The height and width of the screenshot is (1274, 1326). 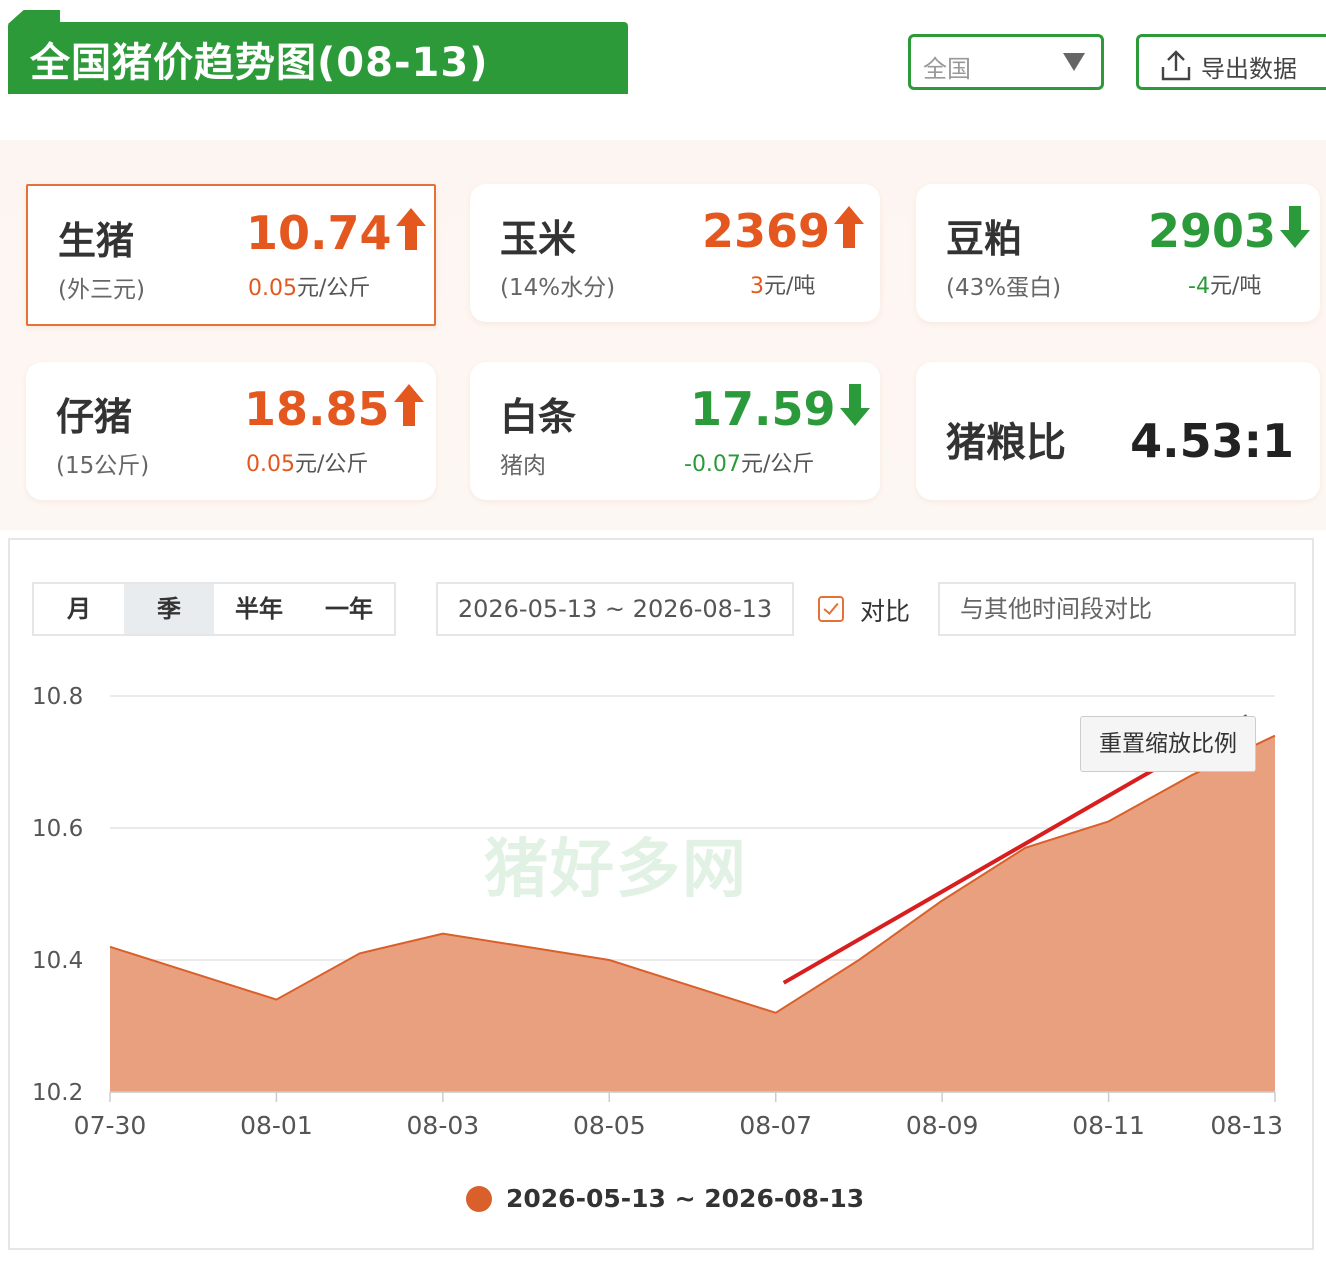 What do you see at coordinates (317, 409) in the screenshot?
I see `price-value: 18.85` at bounding box center [317, 409].